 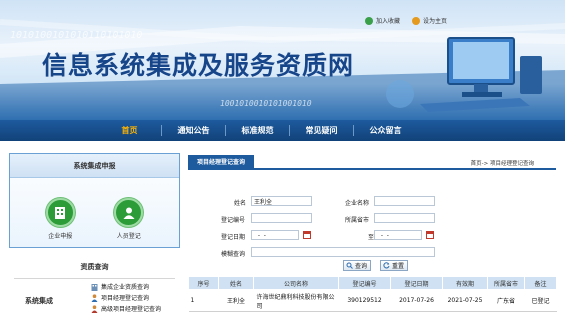 I want to click on company-qualification-query-link: 集成企业资质查询, so click(x=126, y=286).